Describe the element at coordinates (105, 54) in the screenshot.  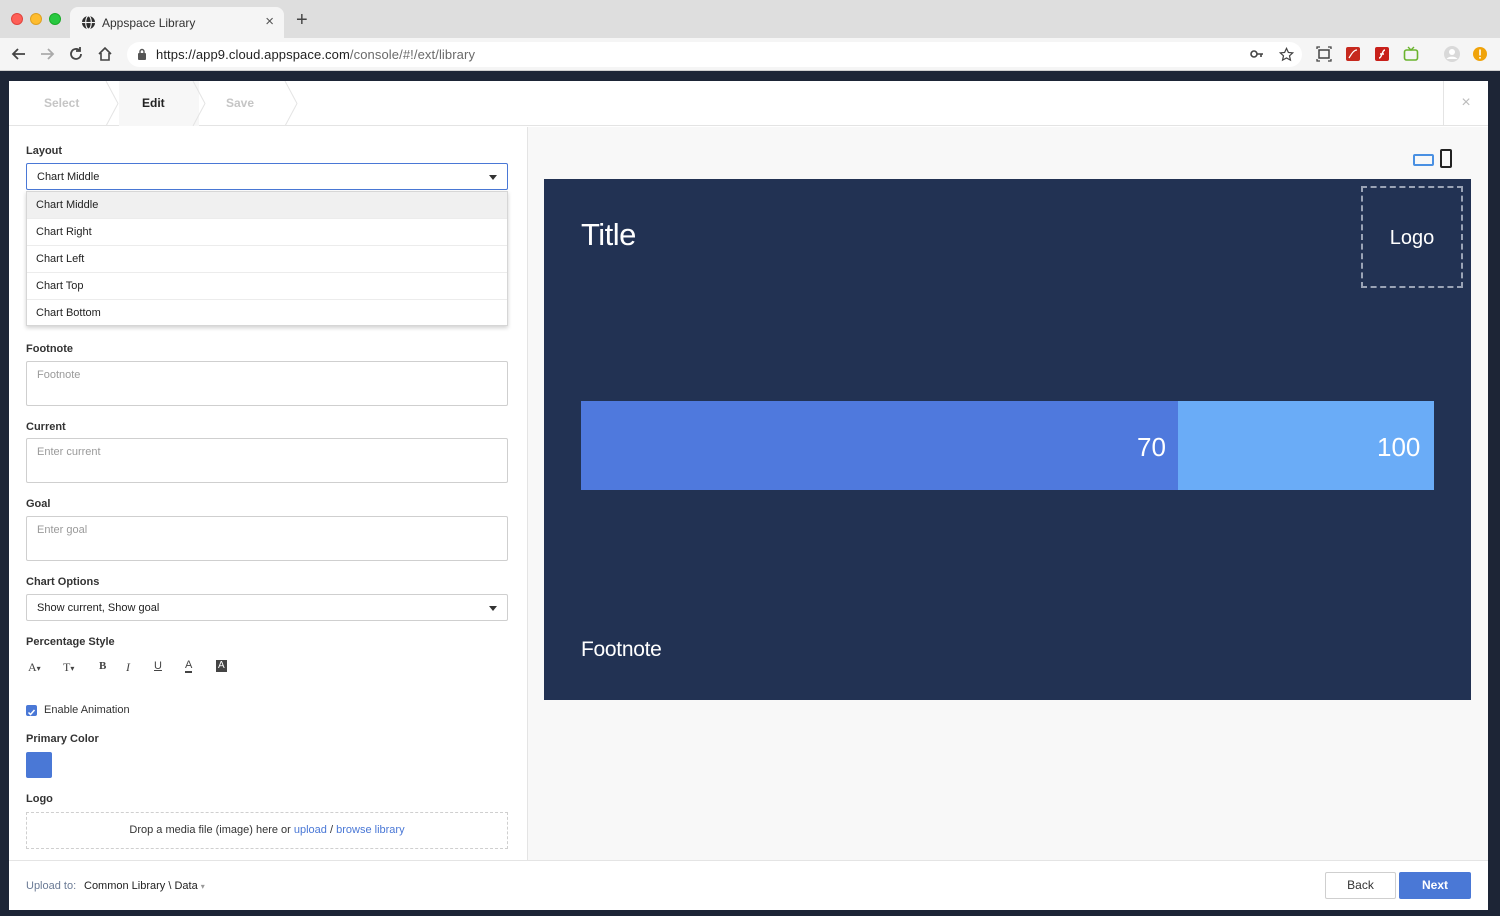
I see `home-icon` at that location.